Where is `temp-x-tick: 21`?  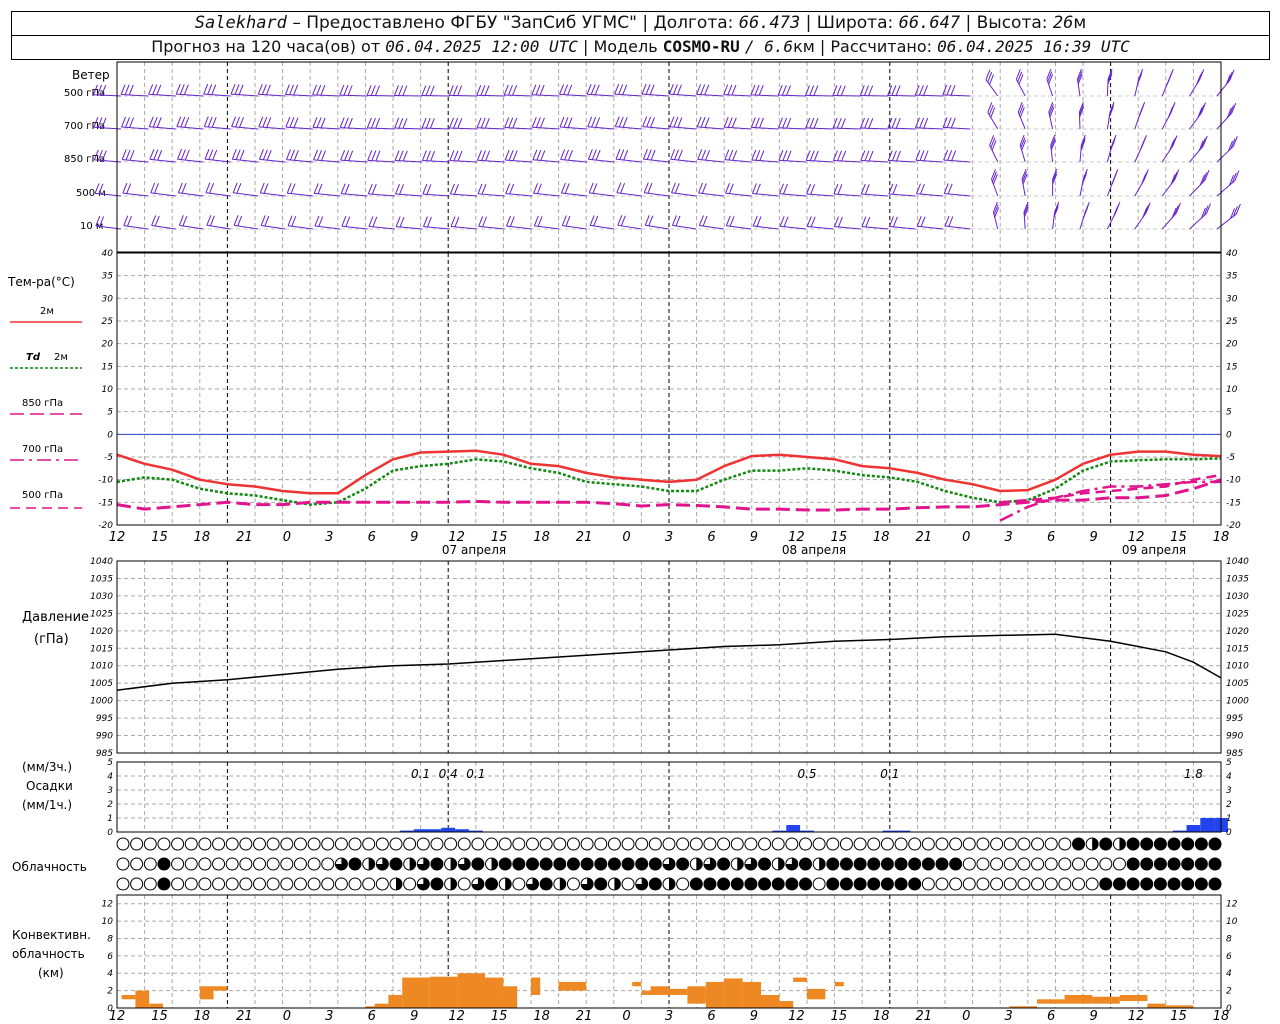 temp-x-tick: 21 is located at coordinates (244, 537).